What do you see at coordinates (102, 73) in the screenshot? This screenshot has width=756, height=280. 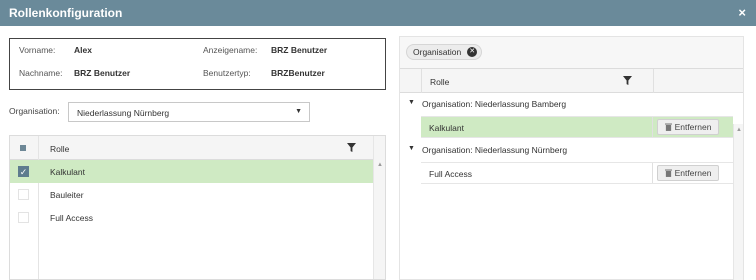 I see `nachname-value: BRZ Benutzer` at bounding box center [102, 73].